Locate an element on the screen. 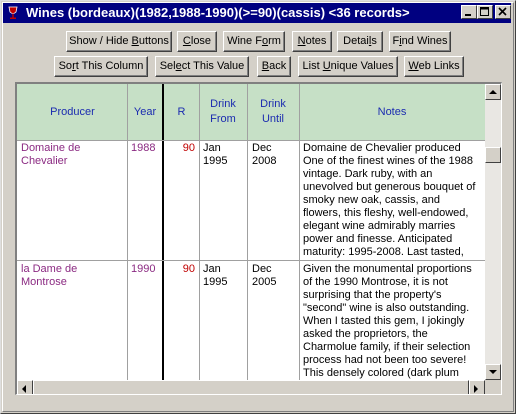 The height and width of the screenshot is (414, 516). maximize-button is located at coordinates (485, 12).